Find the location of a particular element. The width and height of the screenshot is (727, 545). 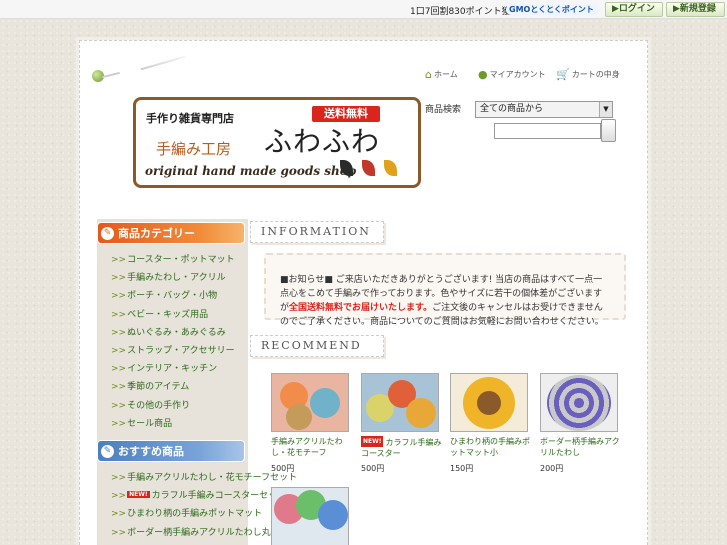

product-price: 200円 is located at coordinates (552, 468).